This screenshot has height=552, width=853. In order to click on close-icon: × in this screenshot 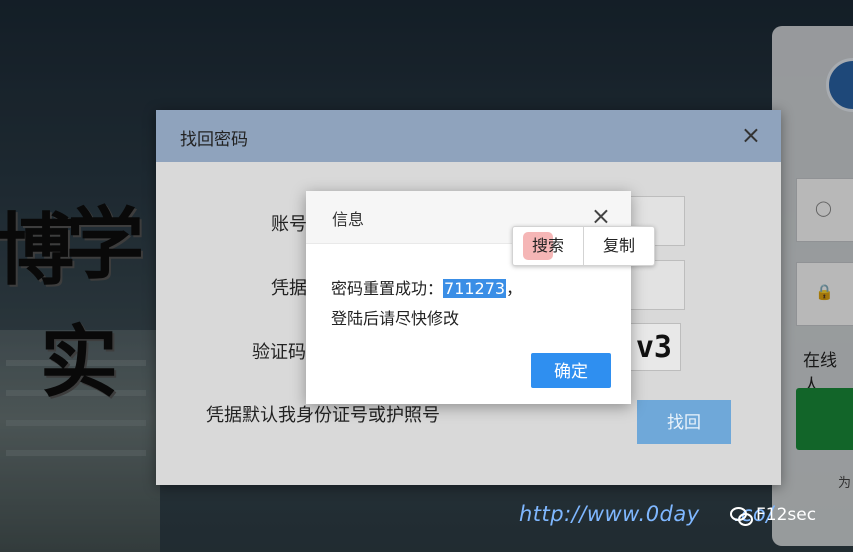, I will do `click(751, 135)`.